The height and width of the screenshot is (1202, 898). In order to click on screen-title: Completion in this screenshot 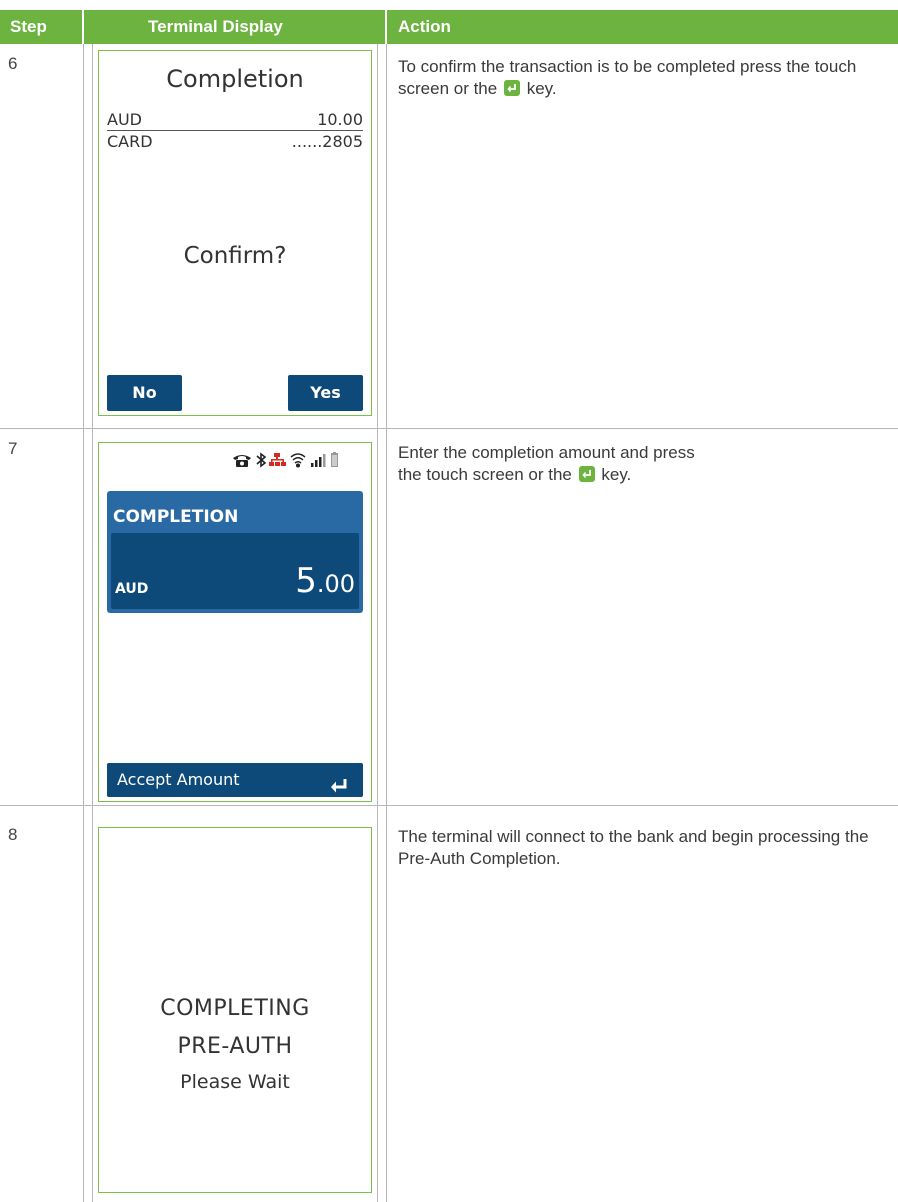, I will do `click(235, 79)`.